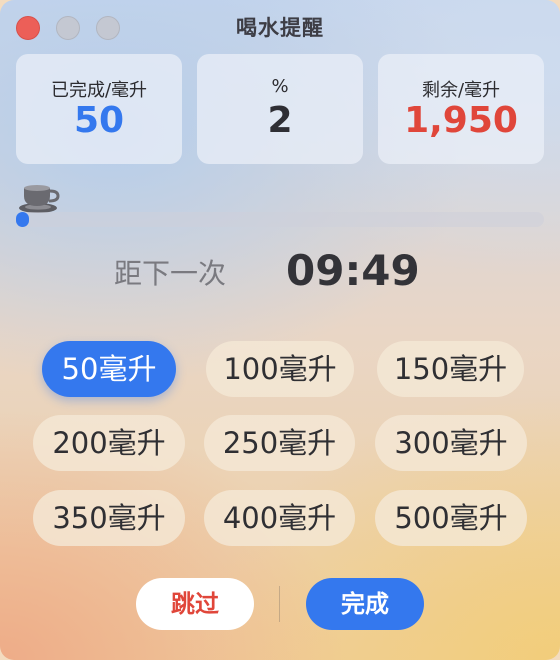 Image resolution: width=560 pixels, height=660 pixels. Describe the element at coordinates (353, 270) in the screenshot. I see `countdown-timer: 09:49` at that location.